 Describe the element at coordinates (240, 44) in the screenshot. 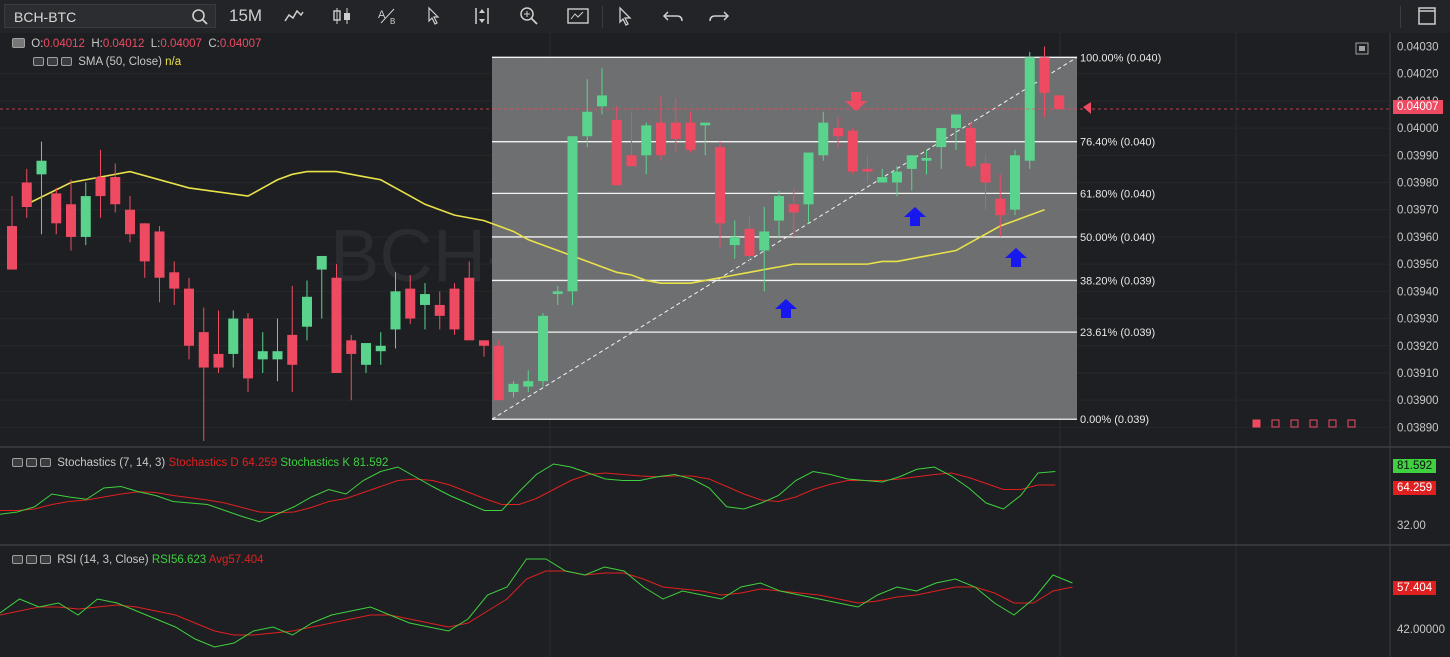

I see `close-value: 0.04007` at that location.